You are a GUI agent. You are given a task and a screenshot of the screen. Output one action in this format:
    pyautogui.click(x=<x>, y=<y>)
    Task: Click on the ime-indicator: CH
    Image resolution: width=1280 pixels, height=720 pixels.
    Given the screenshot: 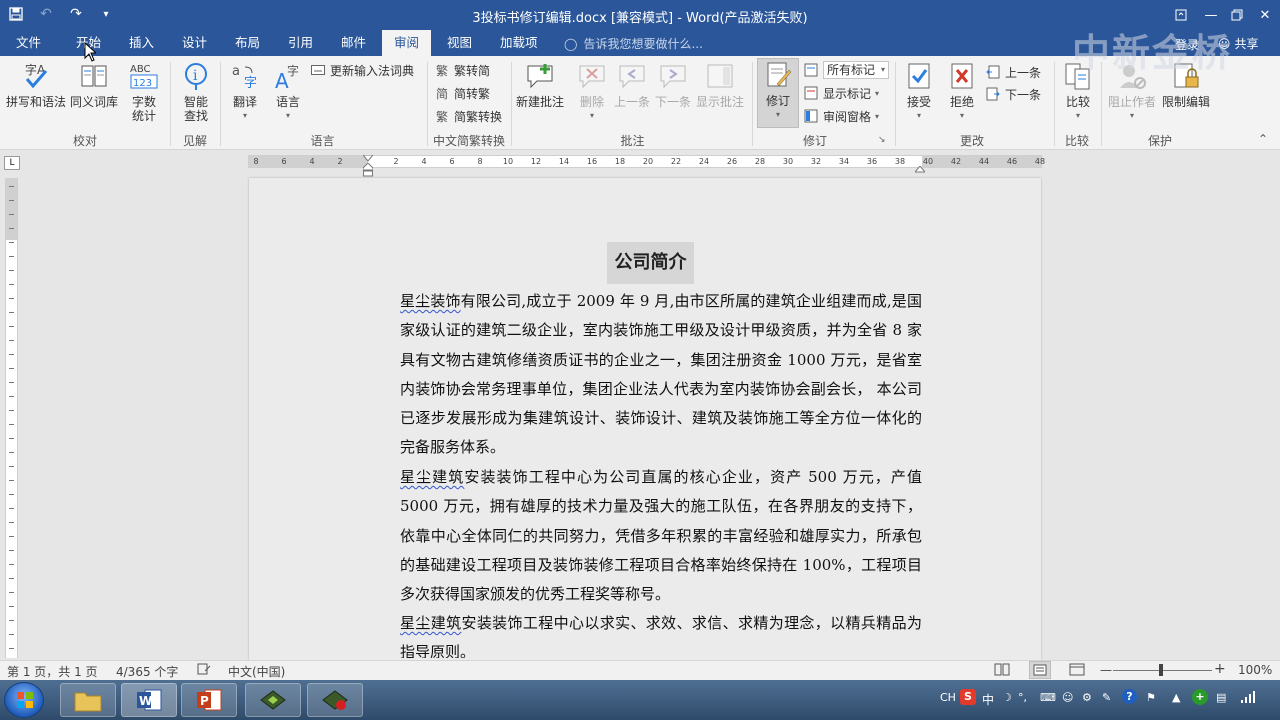 What is the action you would take?
    pyautogui.click(x=948, y=697)
    